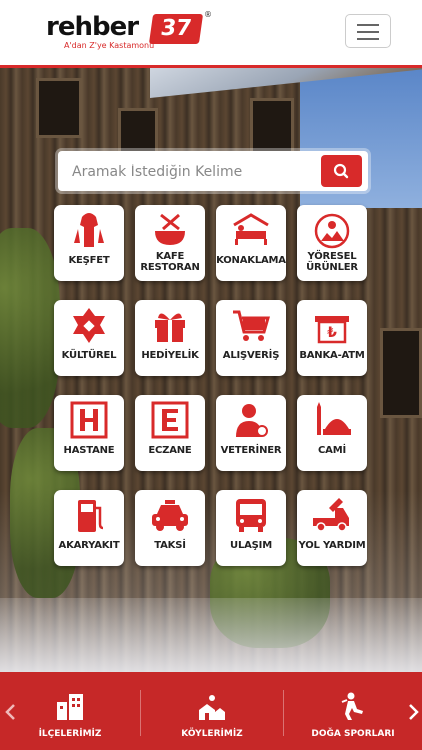  I want to click on tile-alisveris: ALIŞVERİŞ, so click(251, 338).